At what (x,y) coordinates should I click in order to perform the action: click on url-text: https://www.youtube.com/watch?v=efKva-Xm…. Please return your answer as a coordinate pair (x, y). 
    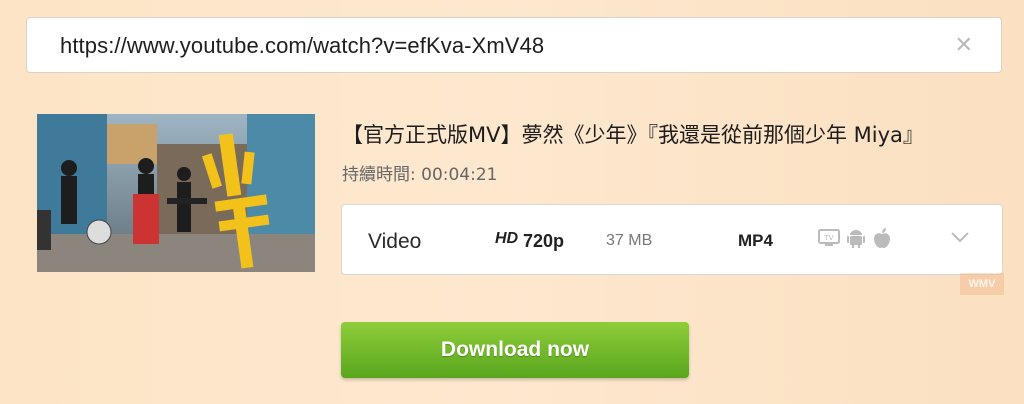
    Looking at the image, I should click on (302, 46).